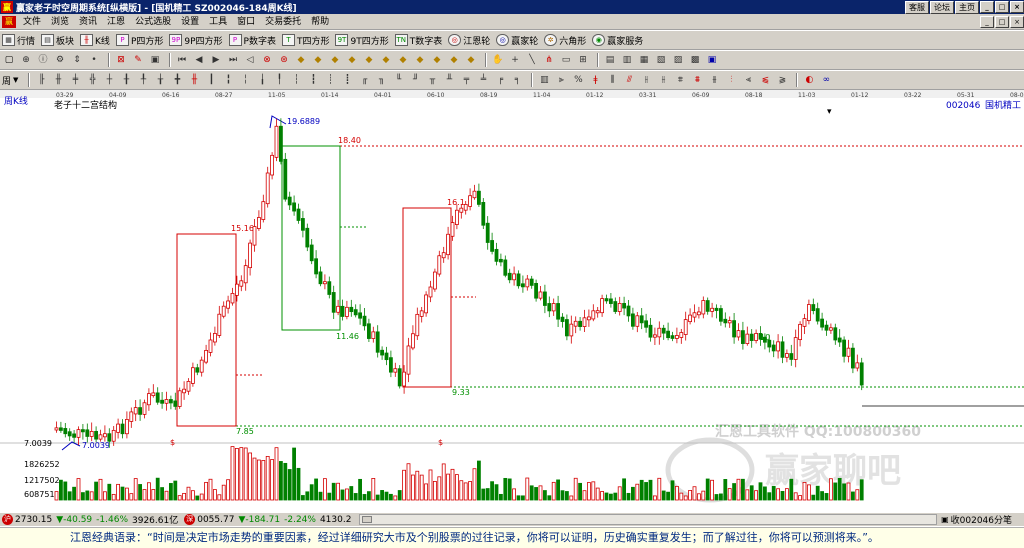 This screenshot has height=548, width=1024. I want to click on percent-icon: %, so click(578, 80).